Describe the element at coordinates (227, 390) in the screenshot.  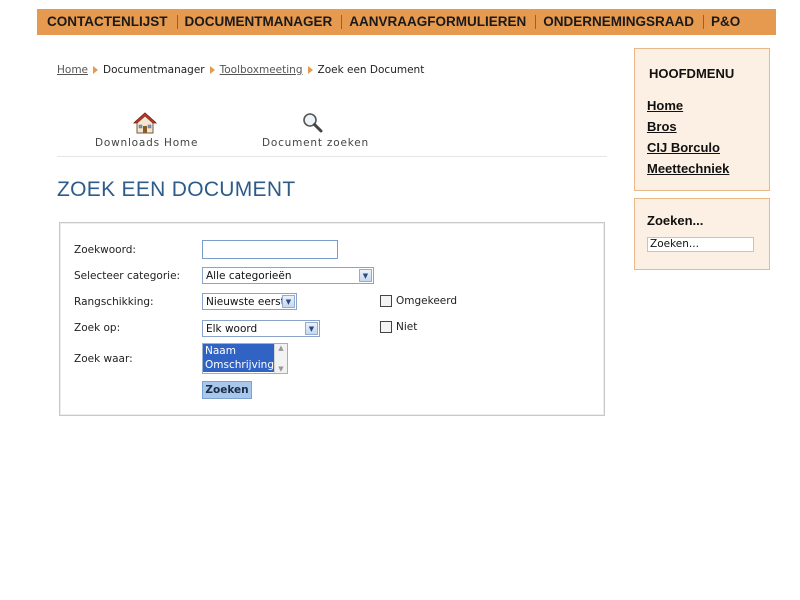
I see `search-submit-button: Zoeken` at that location.